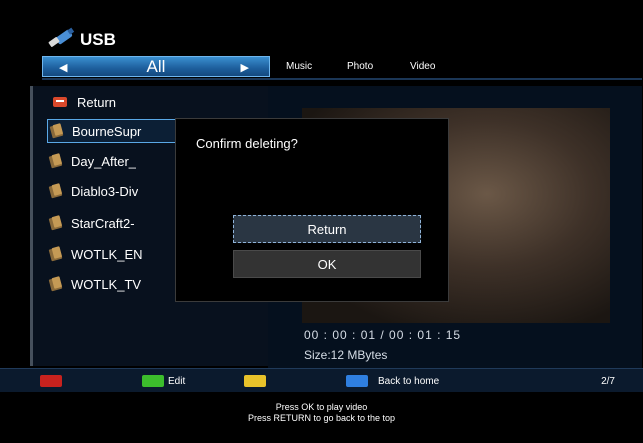 The width and height of the screenshot is (643, 443). What do you see at coordinates (299, 66) in the screenshot?
I see `tab-music: Music` at bounding box center [299, 66].